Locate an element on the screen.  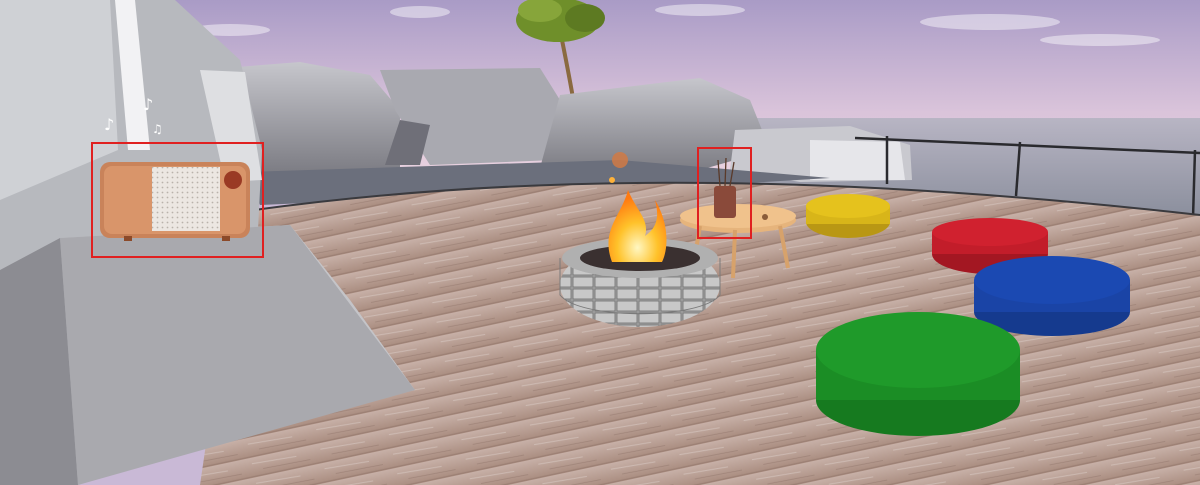
pouf-yellow is located at coordinates (848, 216).